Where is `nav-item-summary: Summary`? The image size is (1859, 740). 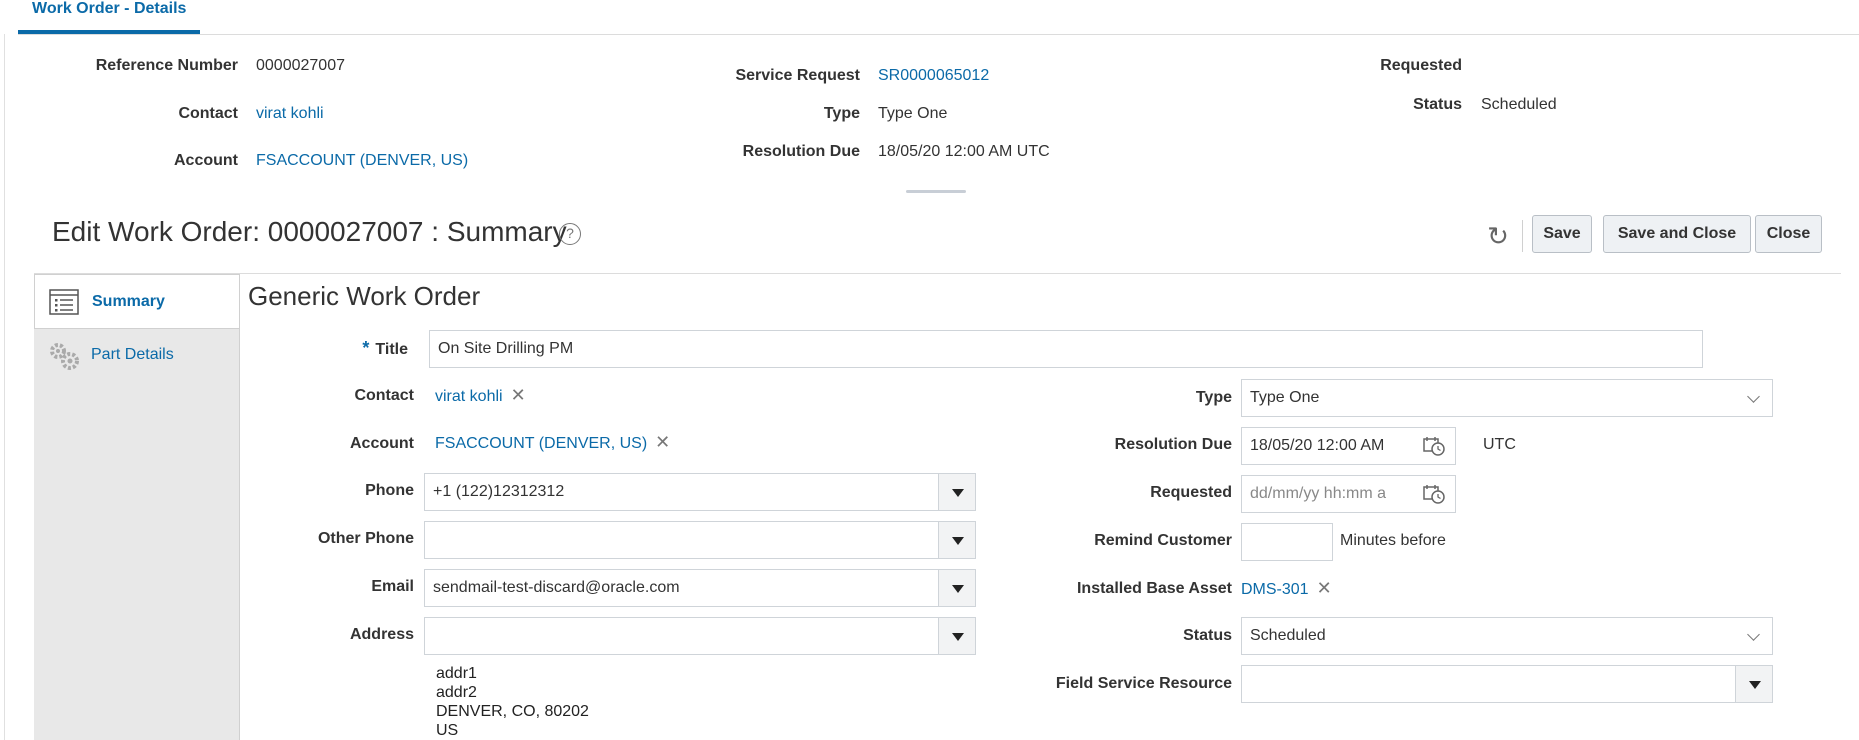
nav-item-summary: Summary is located at coordinates (136, 301).